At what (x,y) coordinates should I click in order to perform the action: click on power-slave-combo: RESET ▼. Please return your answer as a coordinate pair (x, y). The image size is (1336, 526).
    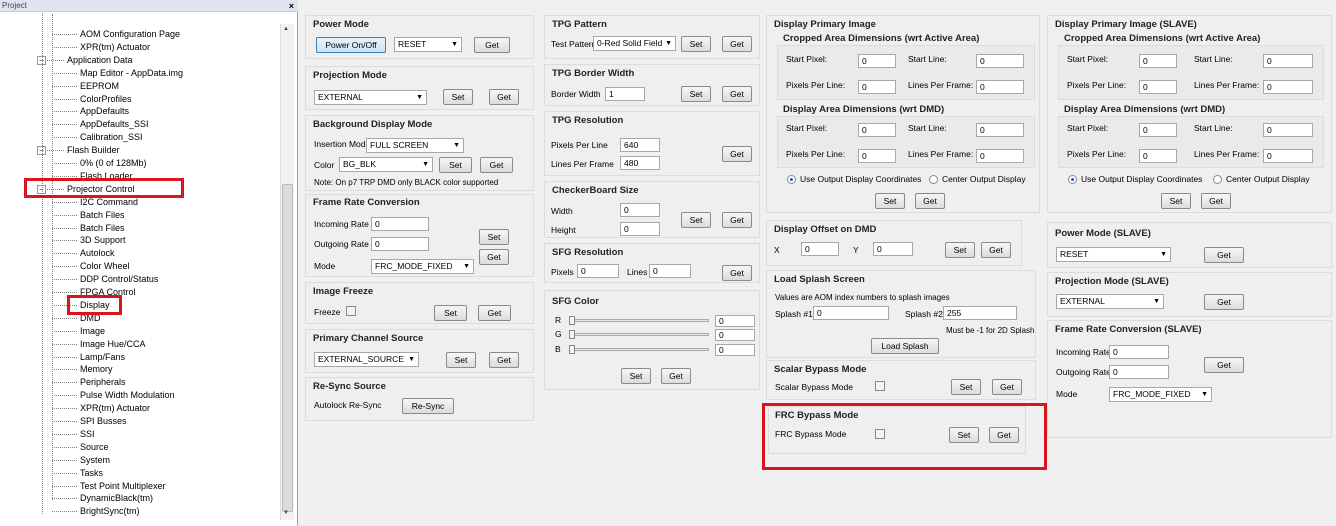
    Looking at the image, I should click on (1113, 254).